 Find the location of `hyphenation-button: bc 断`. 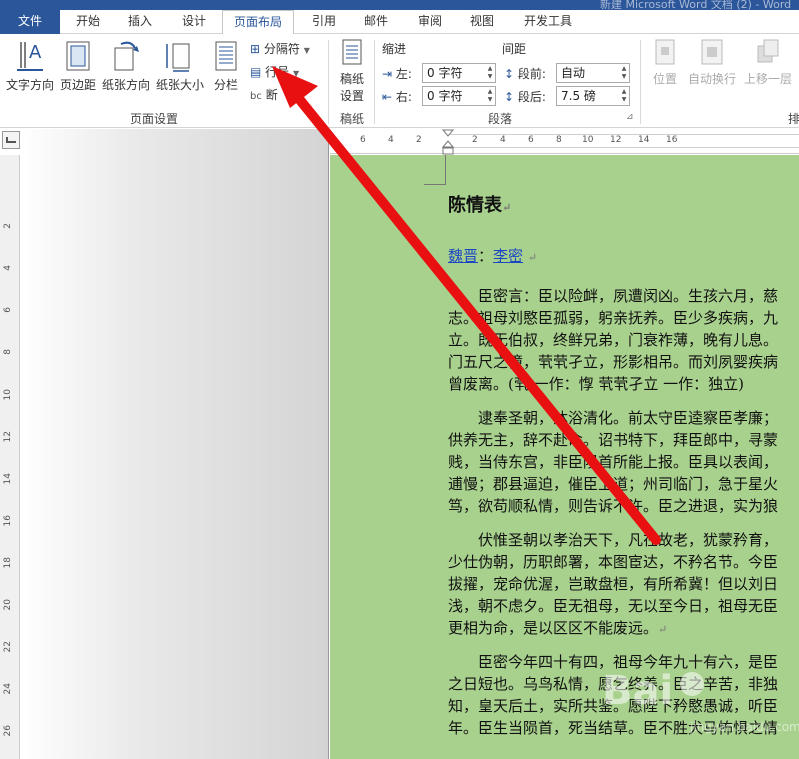

hyphenation-button: bc 断 is located at coordinates (264, 94).